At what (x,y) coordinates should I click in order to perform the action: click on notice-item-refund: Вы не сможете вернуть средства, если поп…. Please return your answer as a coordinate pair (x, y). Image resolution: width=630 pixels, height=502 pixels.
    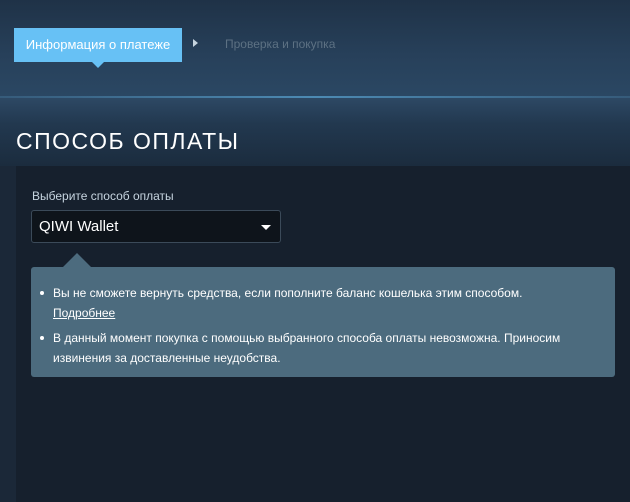
    Looking at the image, I should click on (319, 303).